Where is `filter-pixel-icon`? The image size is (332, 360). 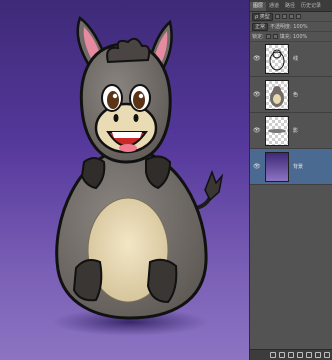
filter-pixel-icon is located at coordinates (277, 16).